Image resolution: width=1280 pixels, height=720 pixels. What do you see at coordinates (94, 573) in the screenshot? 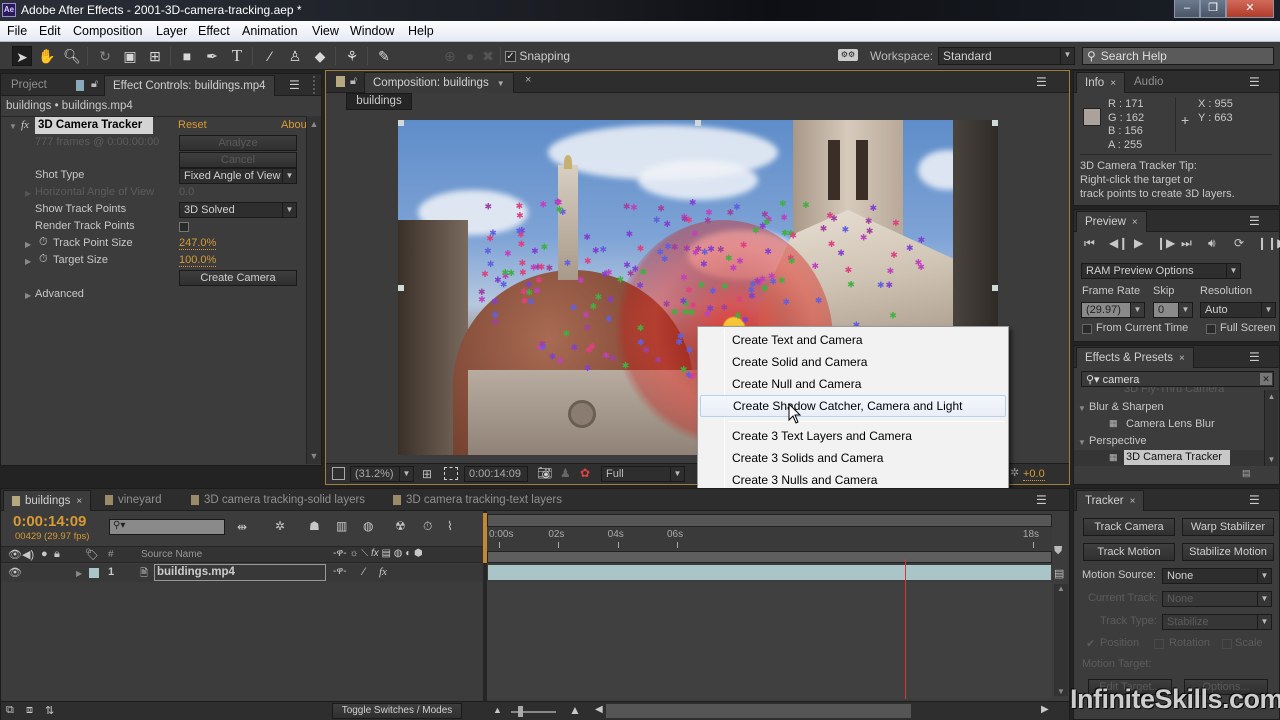
I see `label-color` at bounding box center [94, 573].